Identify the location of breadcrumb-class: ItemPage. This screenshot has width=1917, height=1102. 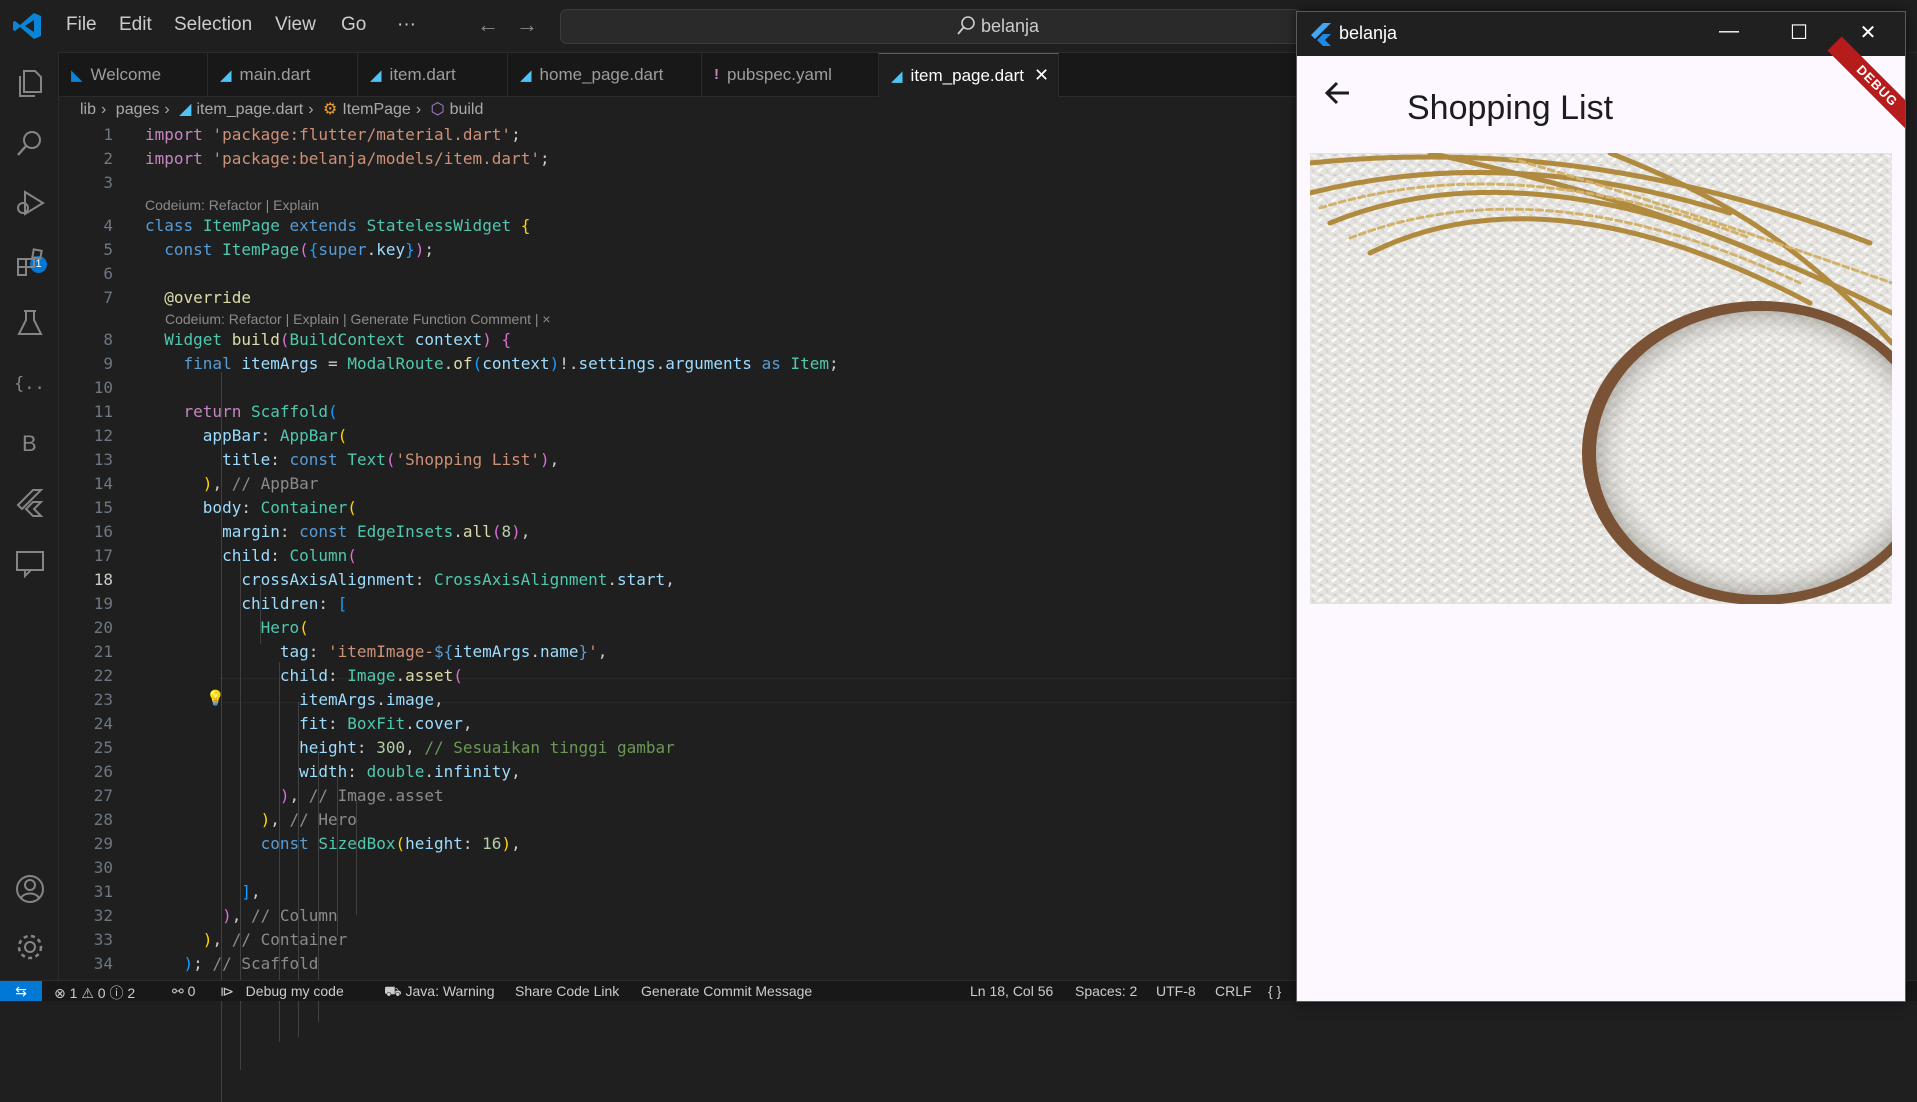
(376, 109).